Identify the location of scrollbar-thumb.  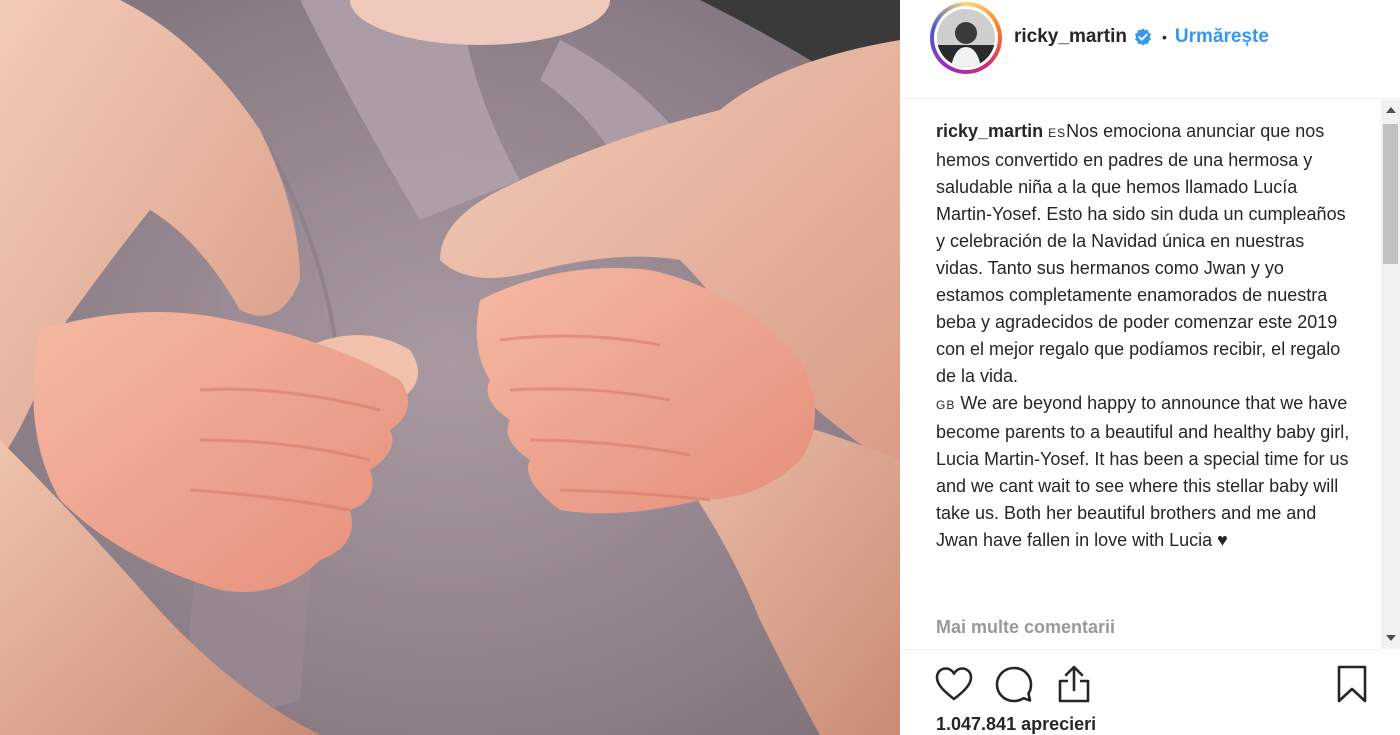
(1390, 194).